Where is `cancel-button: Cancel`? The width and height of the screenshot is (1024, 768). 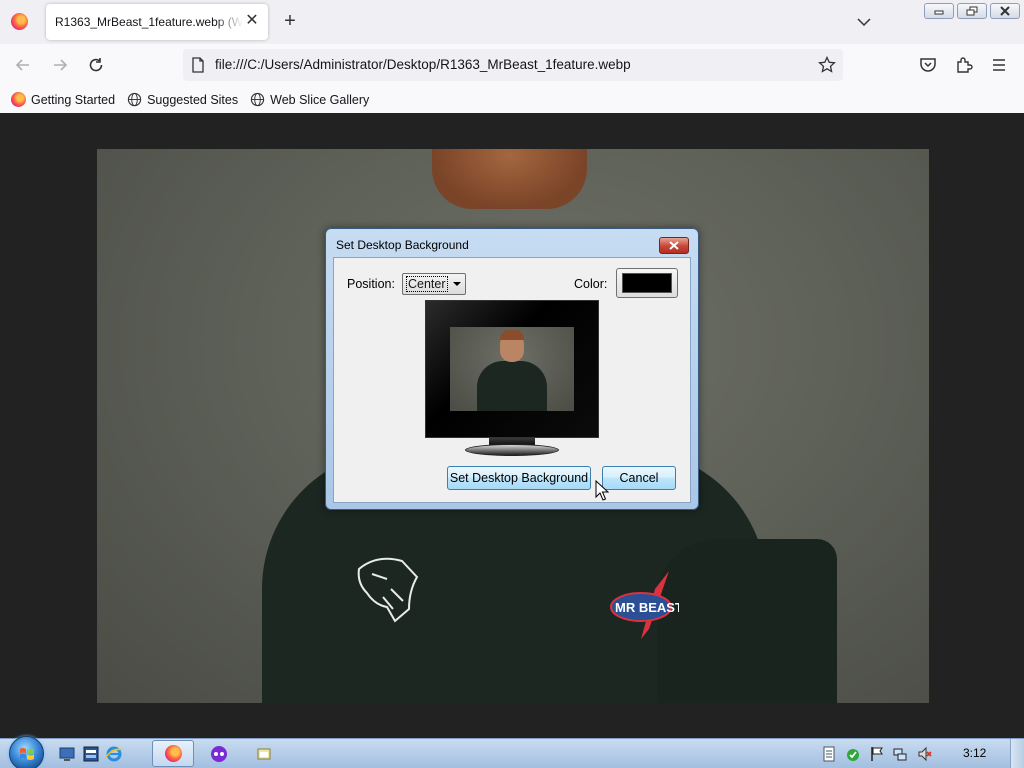 cancel-button: Cancel is located at coordinates (639, 478).